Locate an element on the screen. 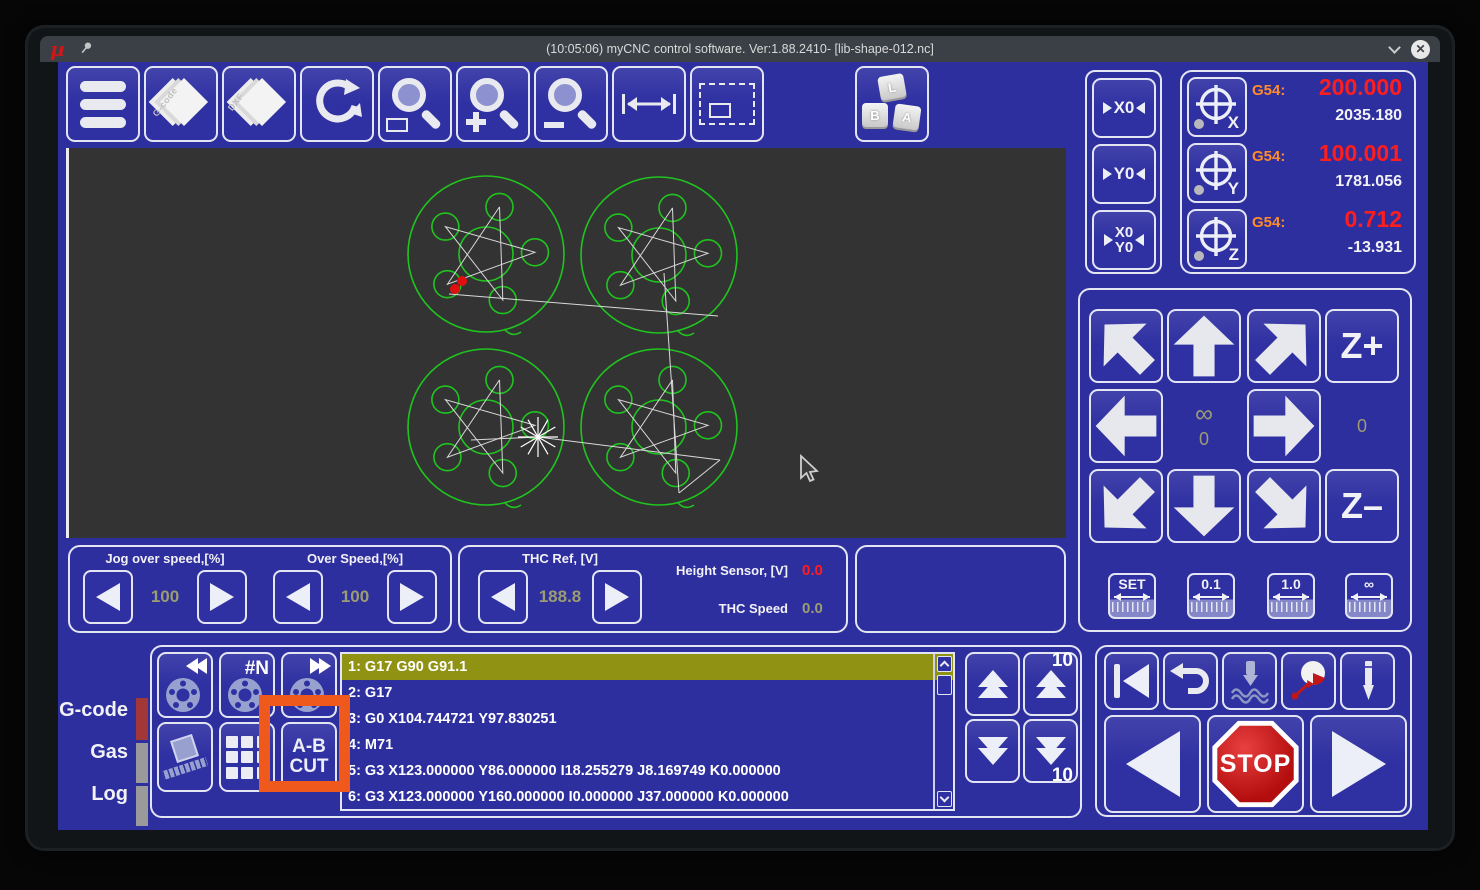 This screenshot has height=890, width=1480. gcode-line: 4: M71 is located at coordinates (647, 745).